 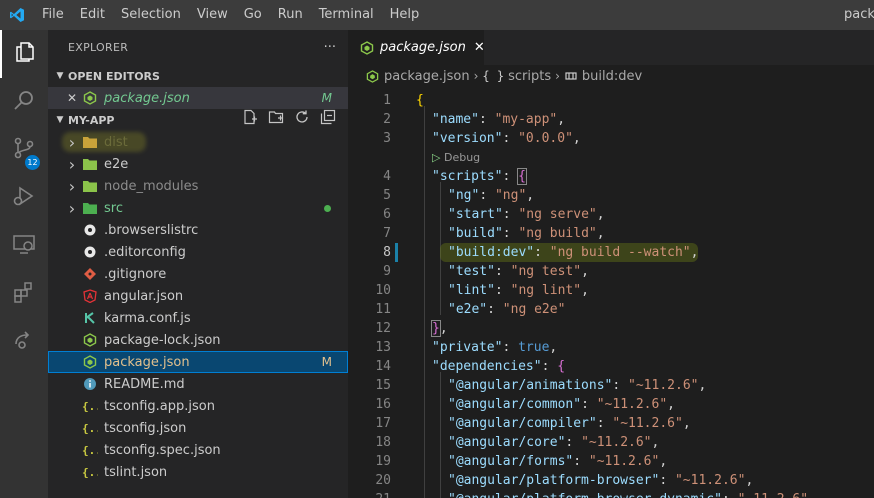 I want to click on extensions-activity-button, so click(x=24, y=294).